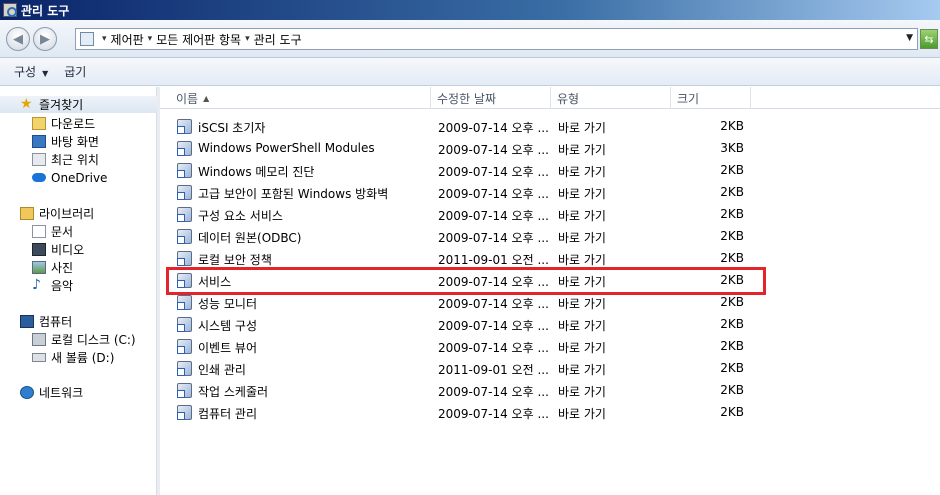 The height and width of the screenshot is (495, 940). What do you see at coordinates (228, 414) in the screenshot?
I see `file-name: 컴퓨터 관리` at bounding box center [228, 414].